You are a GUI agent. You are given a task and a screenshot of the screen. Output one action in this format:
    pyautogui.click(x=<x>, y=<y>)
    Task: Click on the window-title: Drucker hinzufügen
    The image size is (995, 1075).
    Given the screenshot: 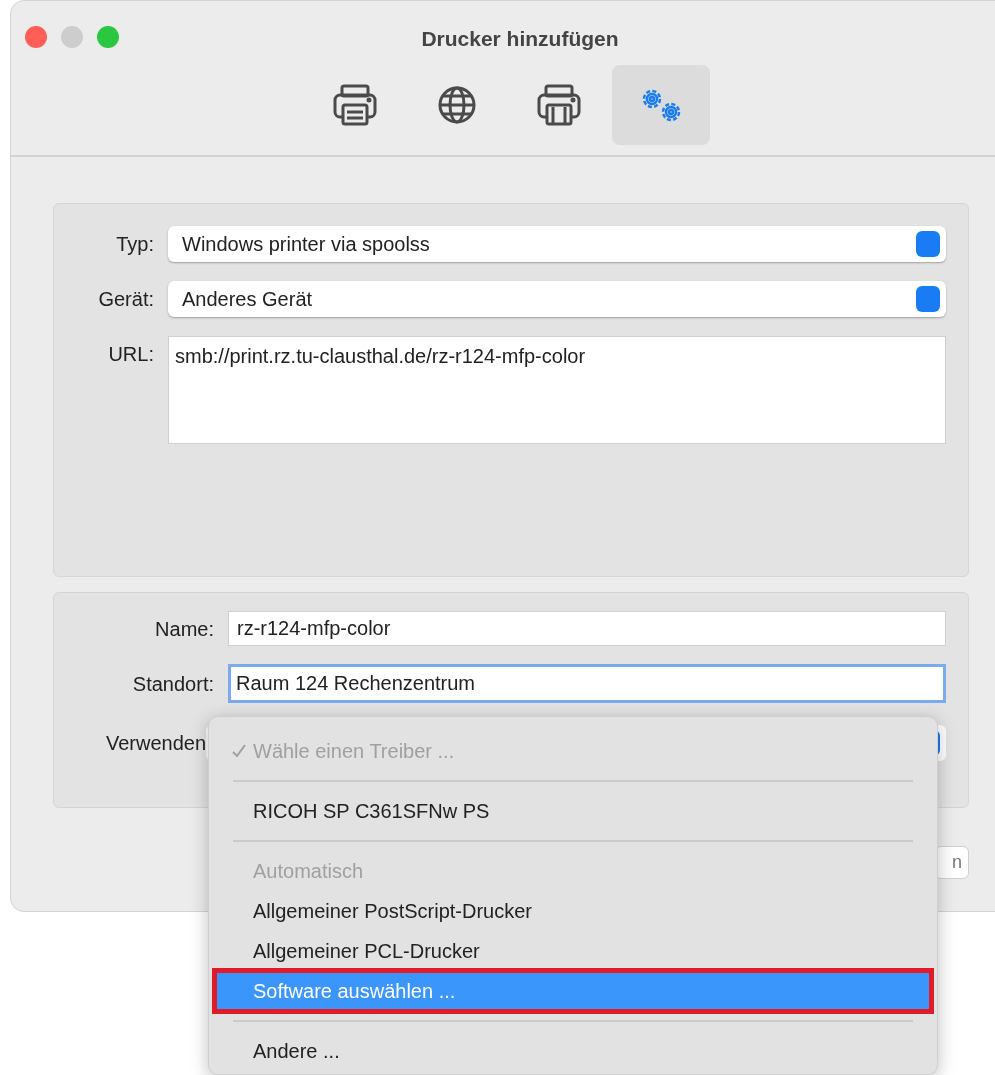 What is the action you would take?
    pyautogui.click(x=520, y=38)
    